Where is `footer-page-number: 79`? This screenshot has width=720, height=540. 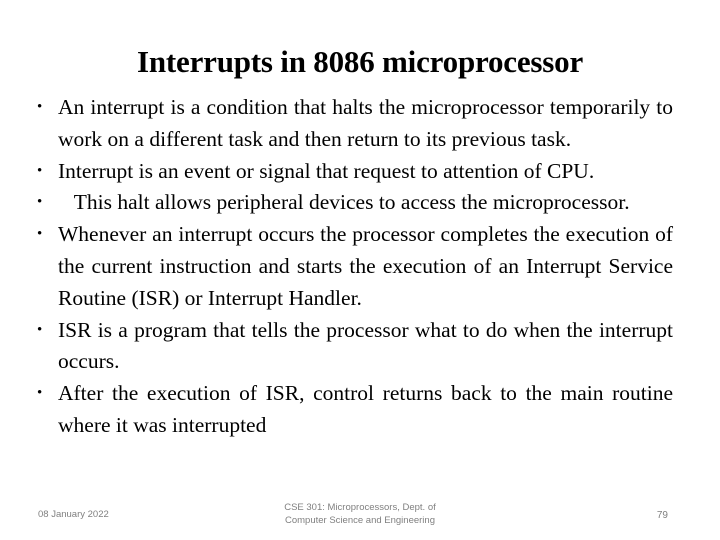 footer-page-number: 79 is located at coordinates (662, 515).